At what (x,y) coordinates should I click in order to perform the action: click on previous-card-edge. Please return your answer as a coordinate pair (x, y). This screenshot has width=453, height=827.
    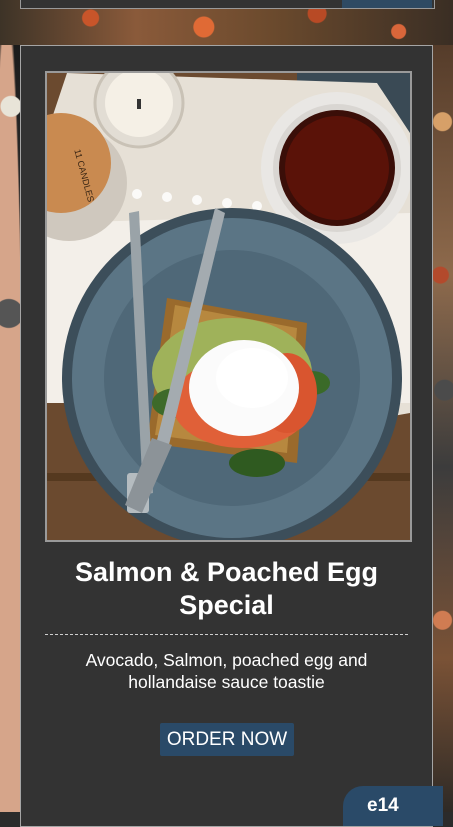
    Looking at the image, I should click on (227, 4).